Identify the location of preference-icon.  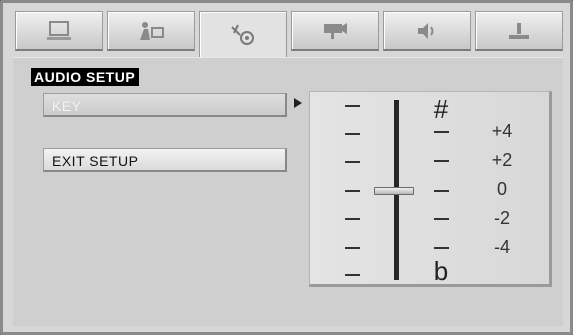
(519, 31).